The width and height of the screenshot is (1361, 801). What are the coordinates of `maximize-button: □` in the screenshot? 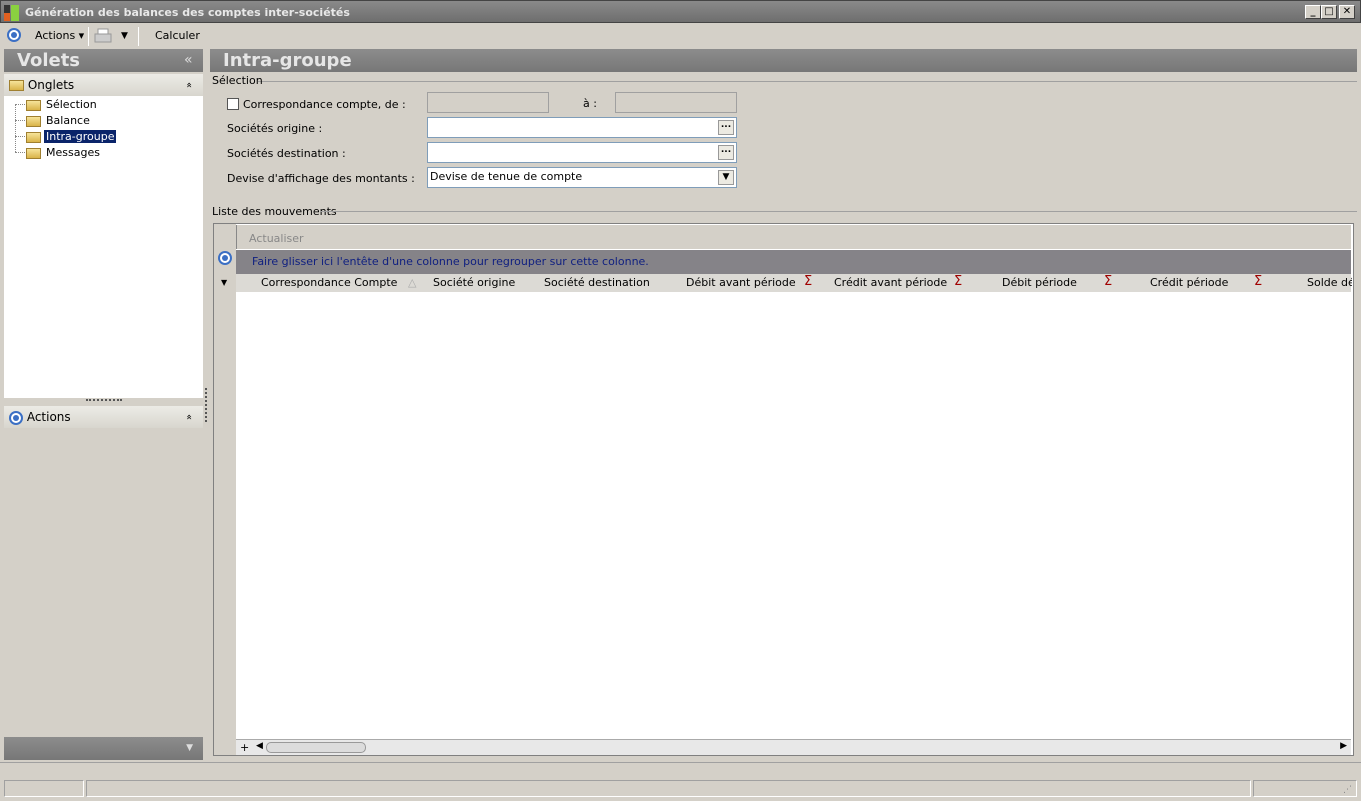 It's located at (1329, 12).